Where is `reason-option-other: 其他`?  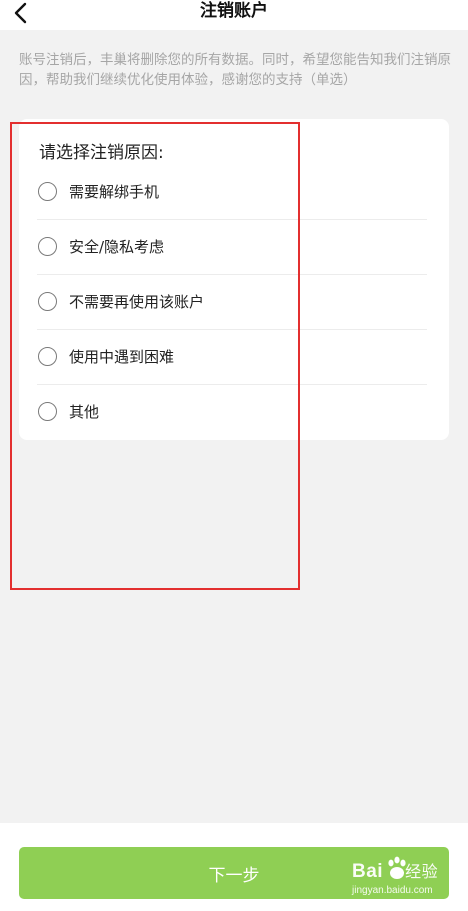
reason-option-other: 其他 is located at coordinates (232, 412).